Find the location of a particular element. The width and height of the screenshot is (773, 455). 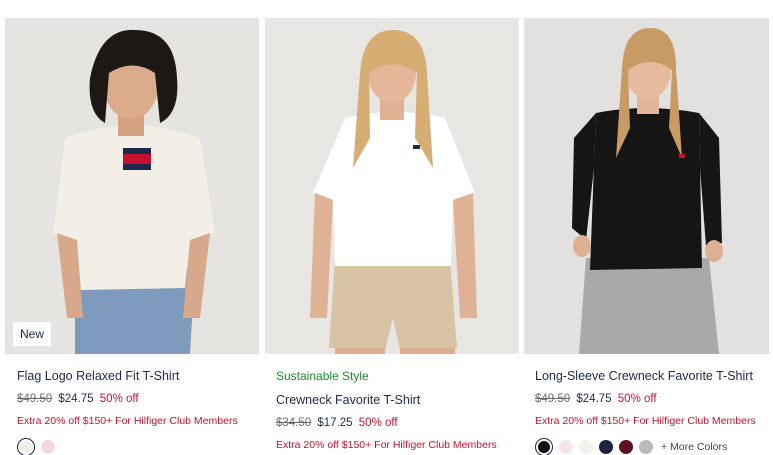

sale-price: $17.25 is located at coordinates (335, 423).